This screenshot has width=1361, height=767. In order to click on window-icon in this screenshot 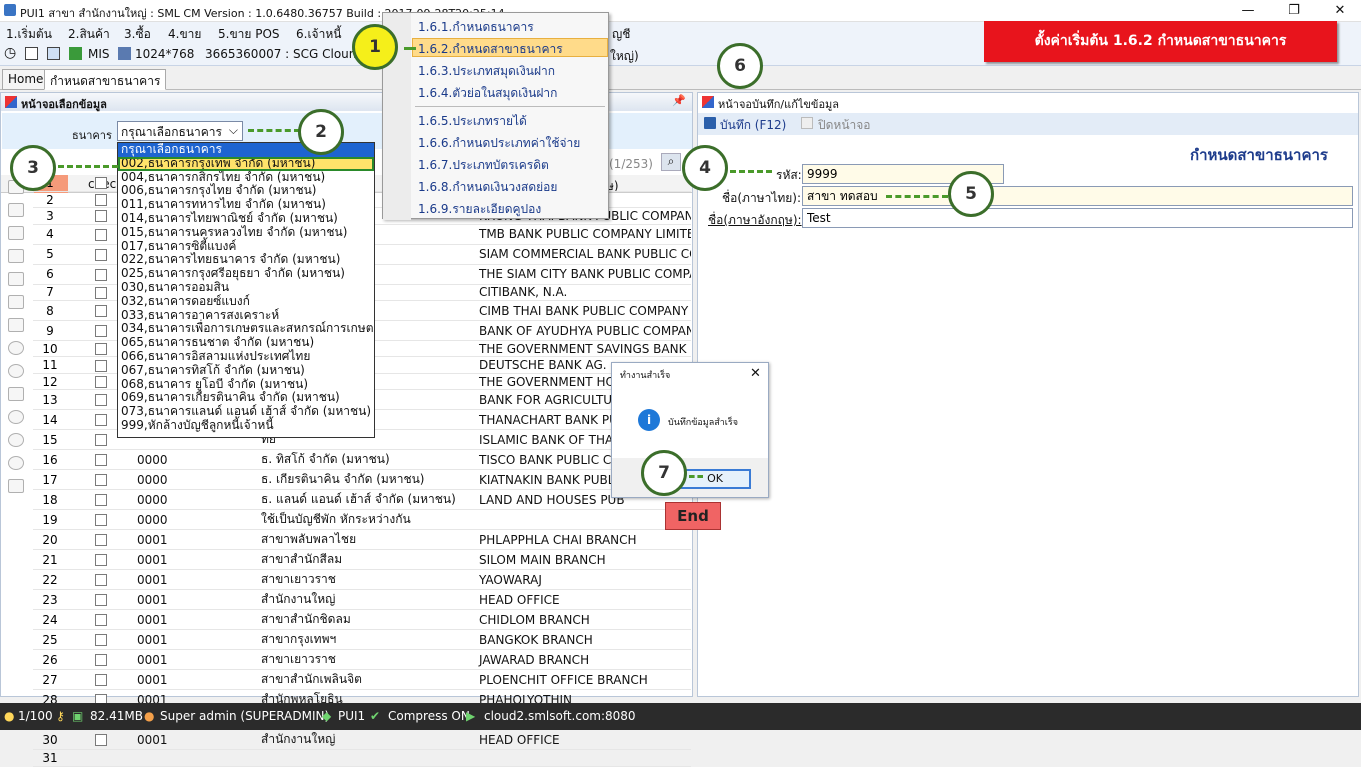, I will do `click(31, 53)`.